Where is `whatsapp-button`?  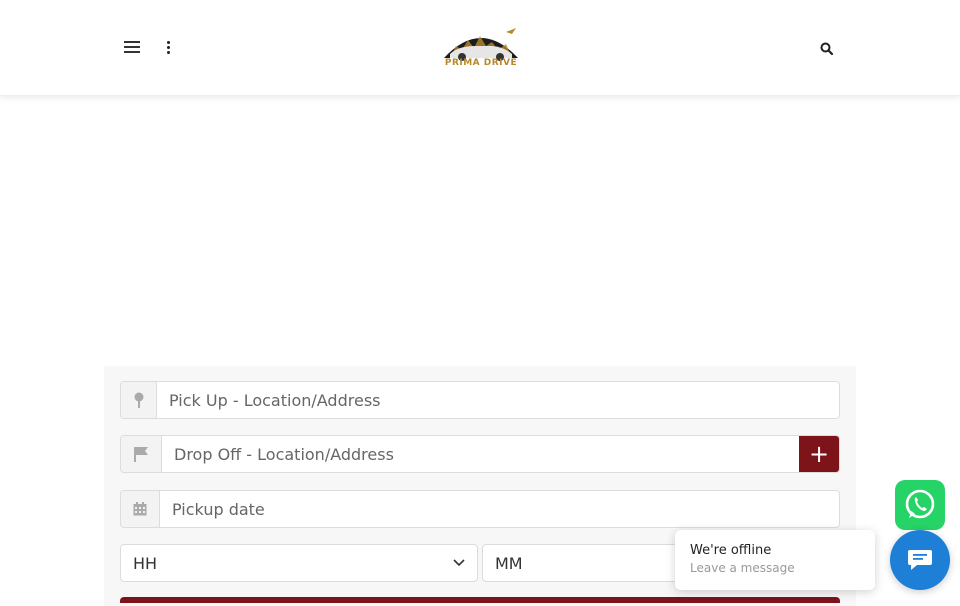
whatsapp-button is located at coordinates (920, 505).